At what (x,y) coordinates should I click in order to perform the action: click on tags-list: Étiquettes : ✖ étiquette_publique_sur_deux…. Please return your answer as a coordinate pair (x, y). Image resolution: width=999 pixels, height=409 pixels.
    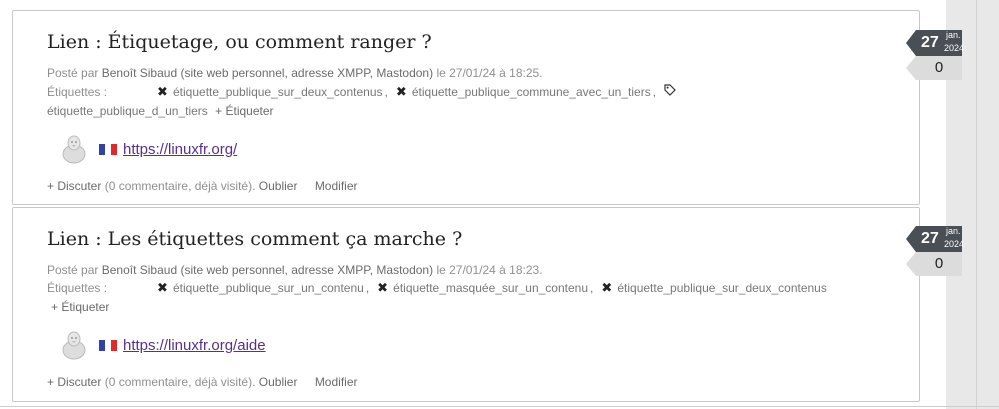
    Looking at the image, I should click on (477, 101).